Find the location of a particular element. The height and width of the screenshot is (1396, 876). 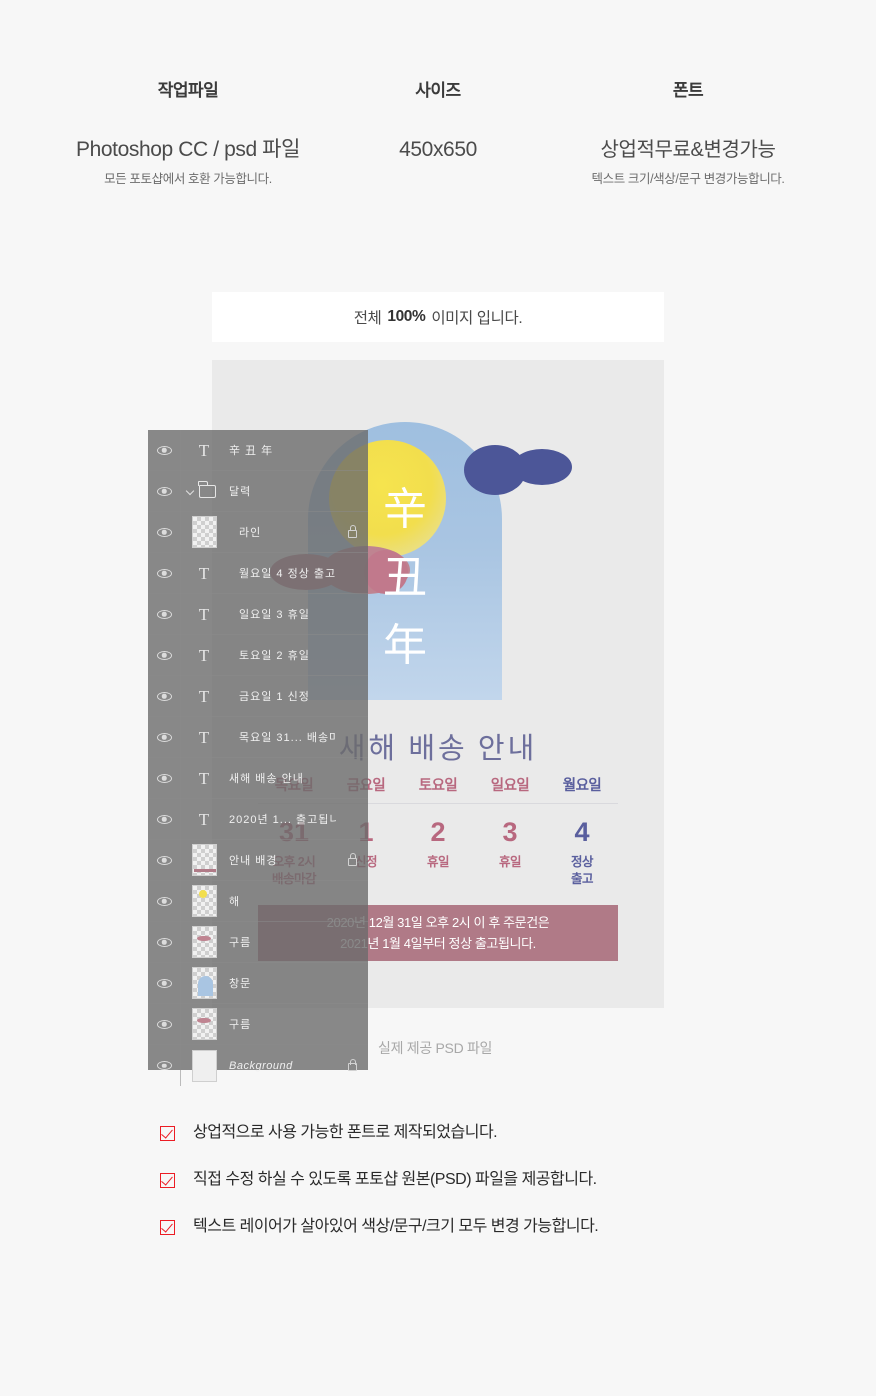

calendar-col-3: 일요일 is located at coordinates (510, 786).